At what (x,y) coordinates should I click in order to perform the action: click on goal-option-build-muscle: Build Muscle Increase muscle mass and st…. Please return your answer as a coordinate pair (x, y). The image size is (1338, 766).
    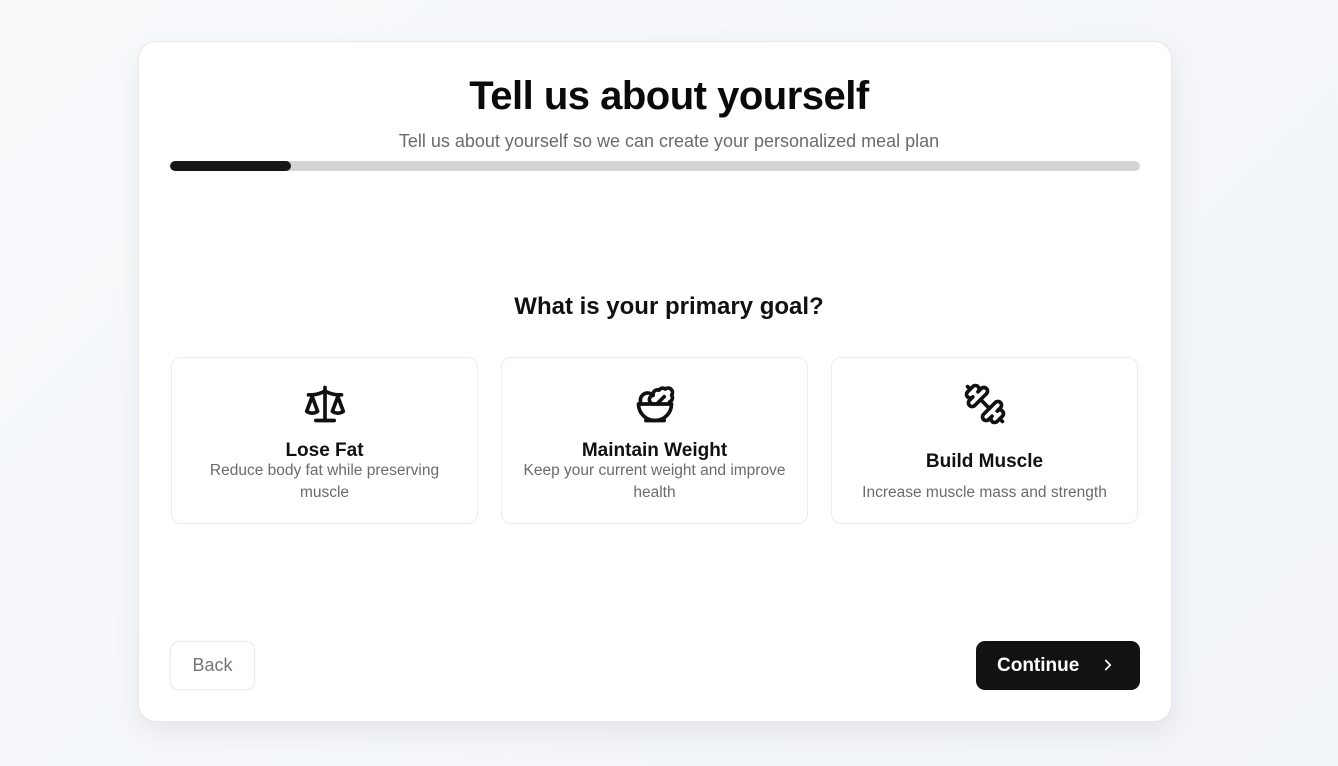
    Looking at the image, I should click on (984, 440).